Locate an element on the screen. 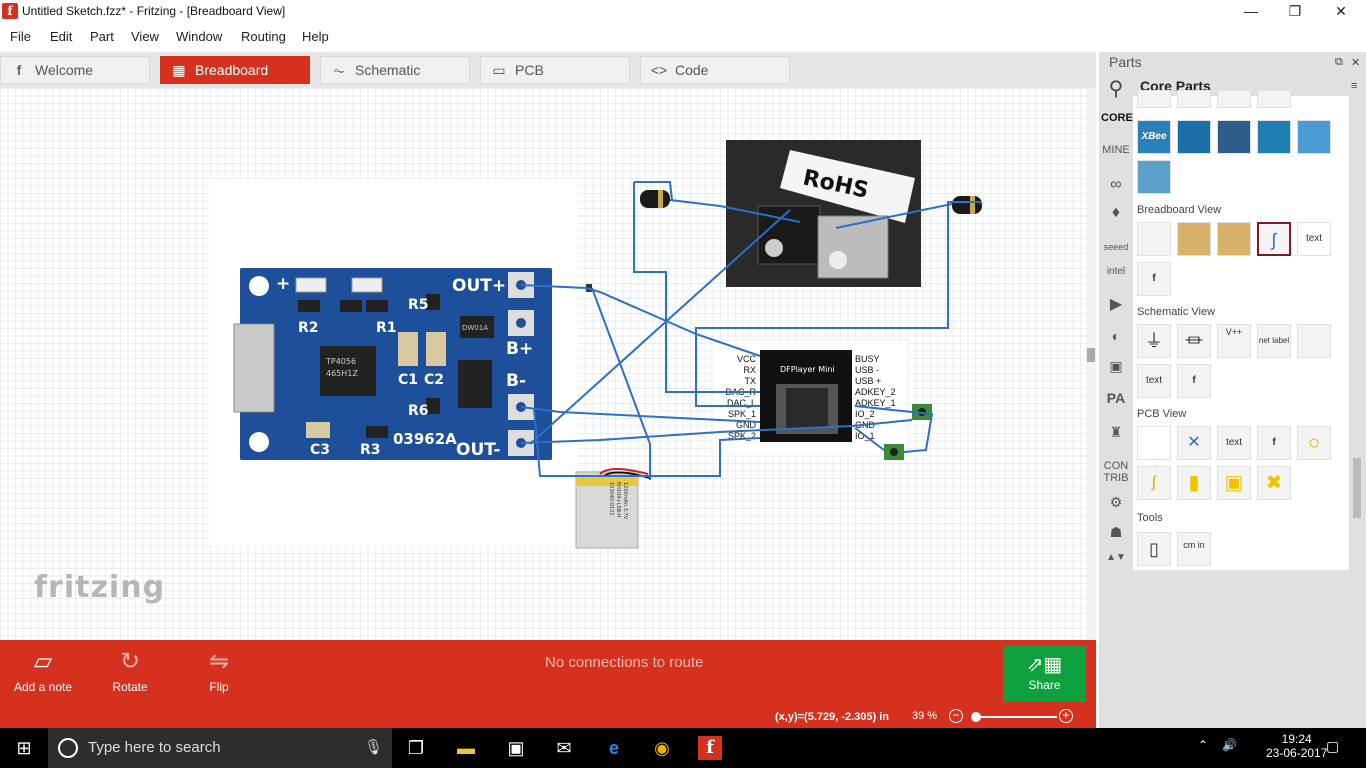 The image size is (1366, 768). mail-icon: ✉ is located at coordinates (564, 748).